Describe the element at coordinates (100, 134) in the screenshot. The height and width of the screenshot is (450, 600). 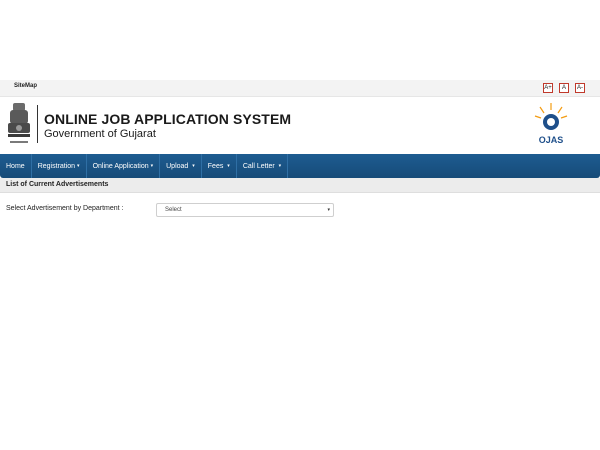
I see `page-subtitle: Government of Gujarat` at that location.